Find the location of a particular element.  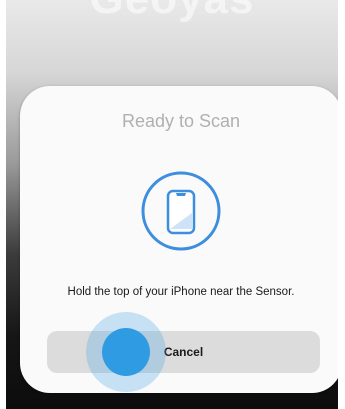

cancel-button-label: Cancel is located at coordinates (183, 352).